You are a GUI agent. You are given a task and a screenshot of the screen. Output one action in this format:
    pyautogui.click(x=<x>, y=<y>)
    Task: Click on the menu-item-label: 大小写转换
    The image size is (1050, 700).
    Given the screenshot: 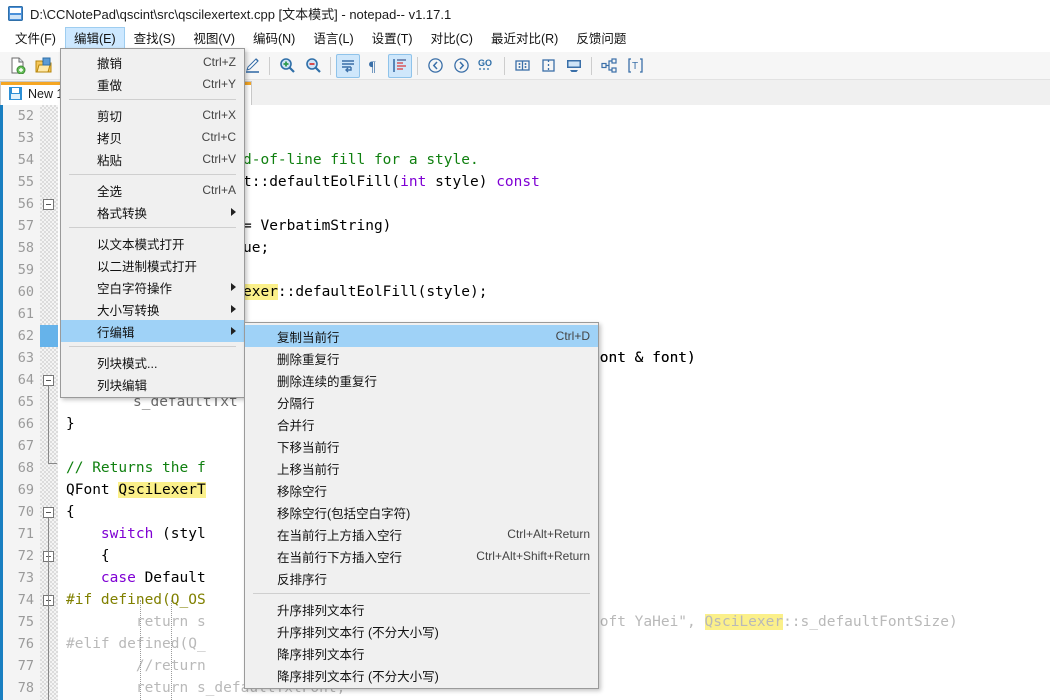 What is the action you would take?
    pyautogui.click(x=128, y=310)
    